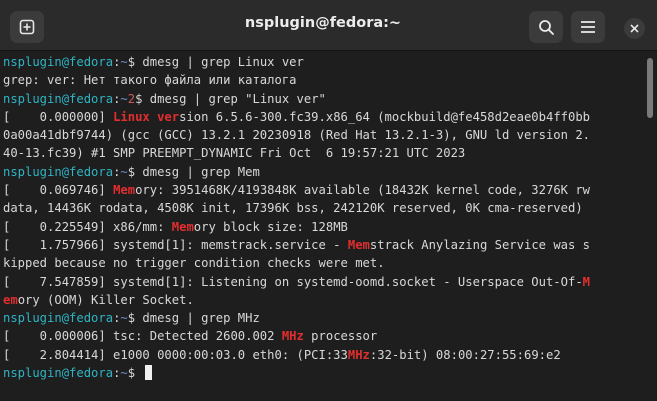 This screenshot has height=401, width=657. What do you see at coordinates (586, 281) in the screenshot?
I see `grep-match: M` at bounding box center [586, 281].